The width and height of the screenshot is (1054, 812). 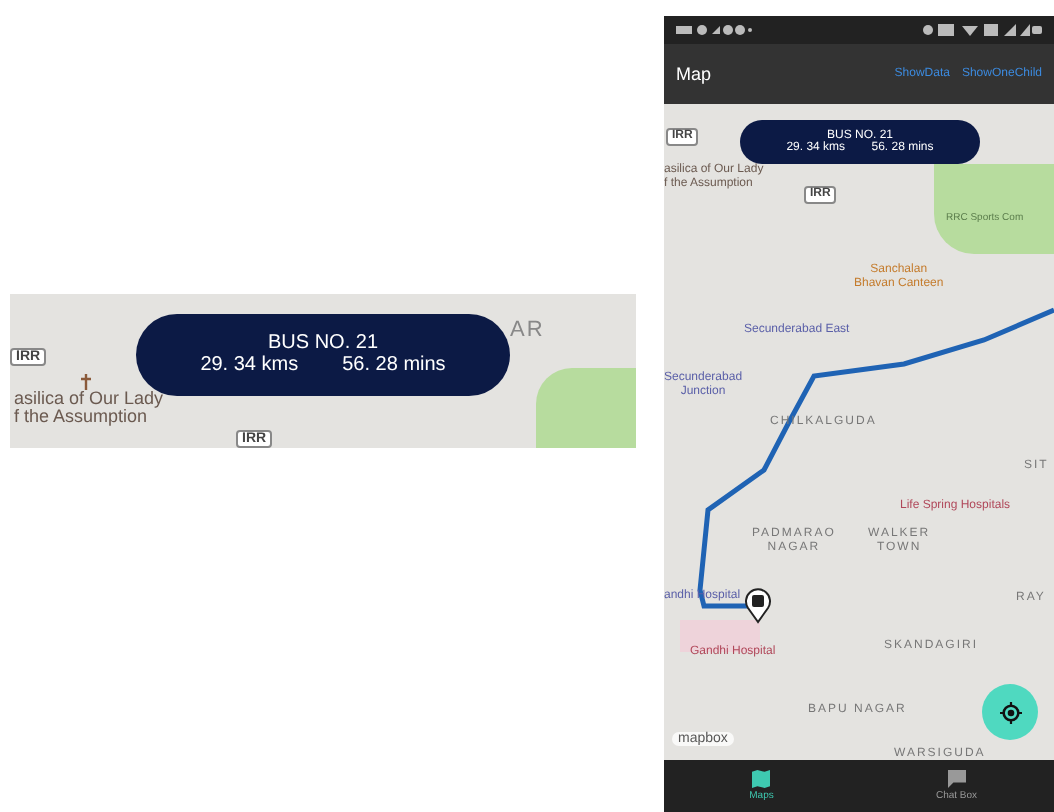 I want to click on chat-icon, so click(x=956, y=779).